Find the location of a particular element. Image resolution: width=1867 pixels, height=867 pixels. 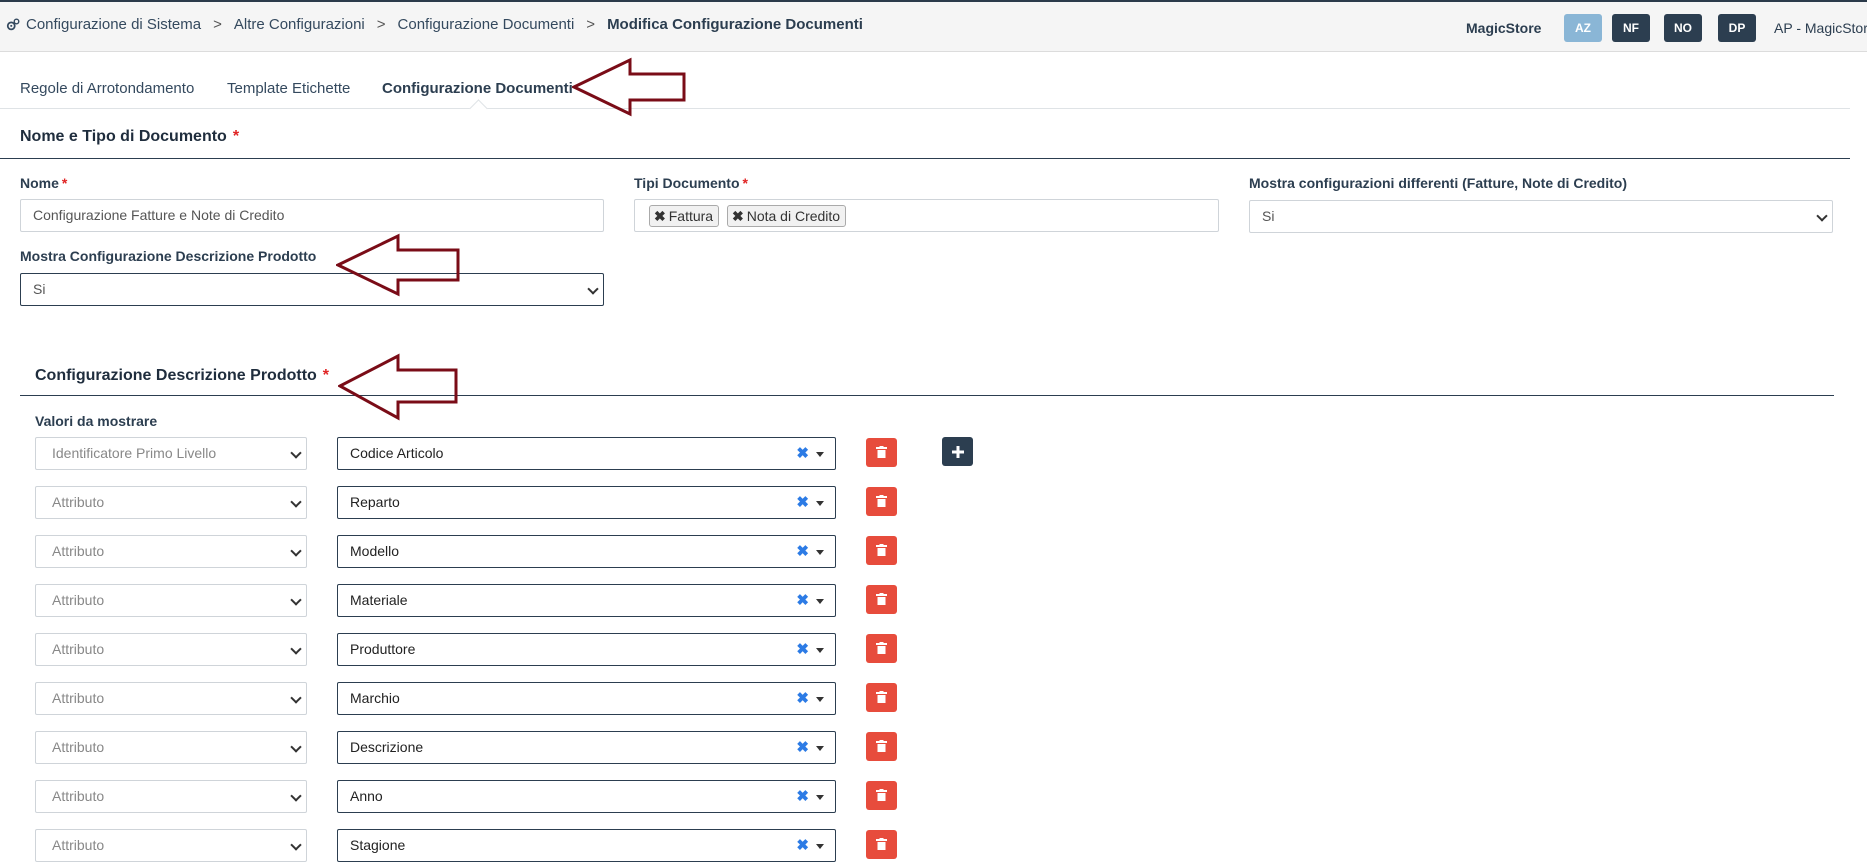

tab-template-etichette: Template Etichette is located at coordinates (288, 88).